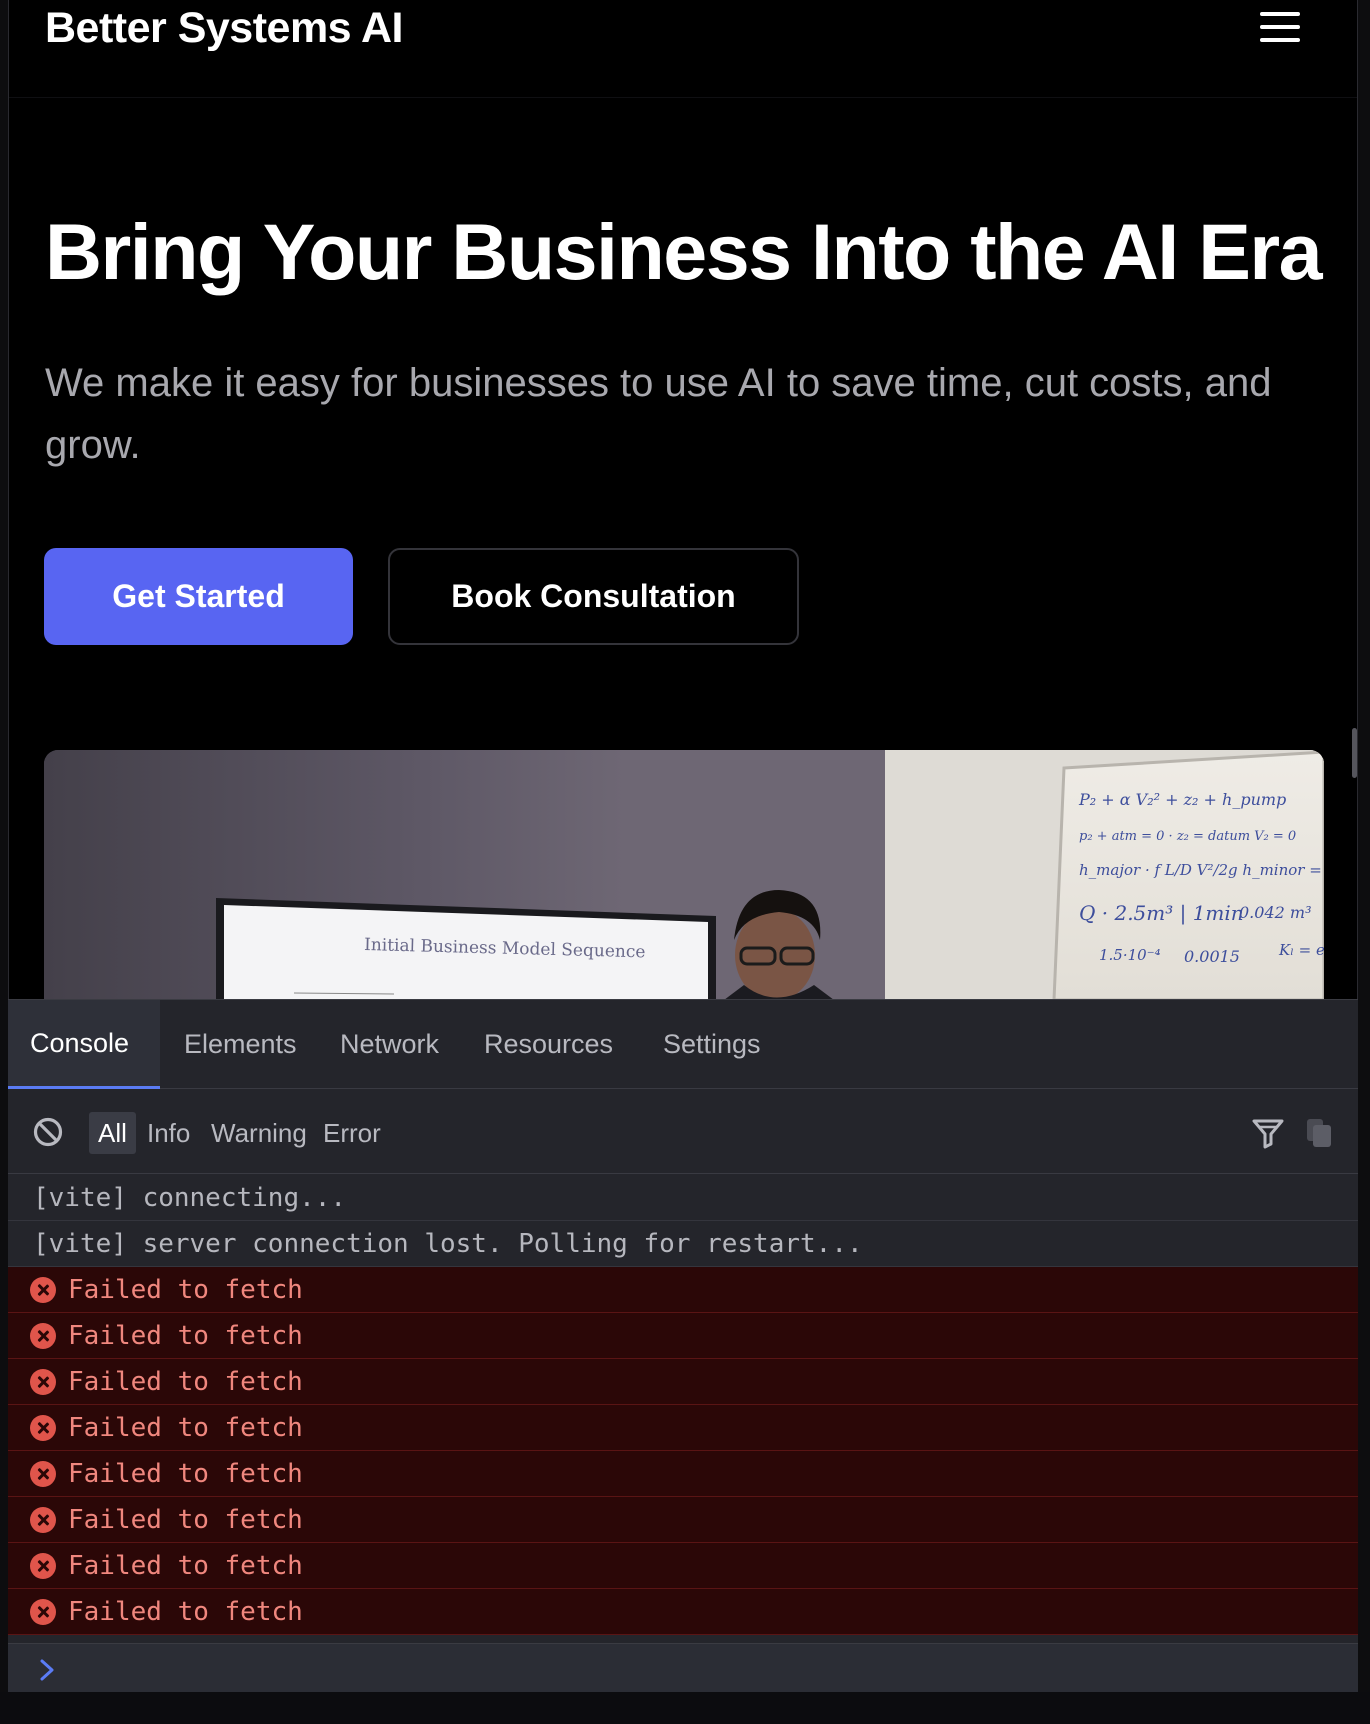  What do you see at coordinates (1319, 1133) in the screenshot?
I see `copy-icon` at bounding box center [1319, 1133].